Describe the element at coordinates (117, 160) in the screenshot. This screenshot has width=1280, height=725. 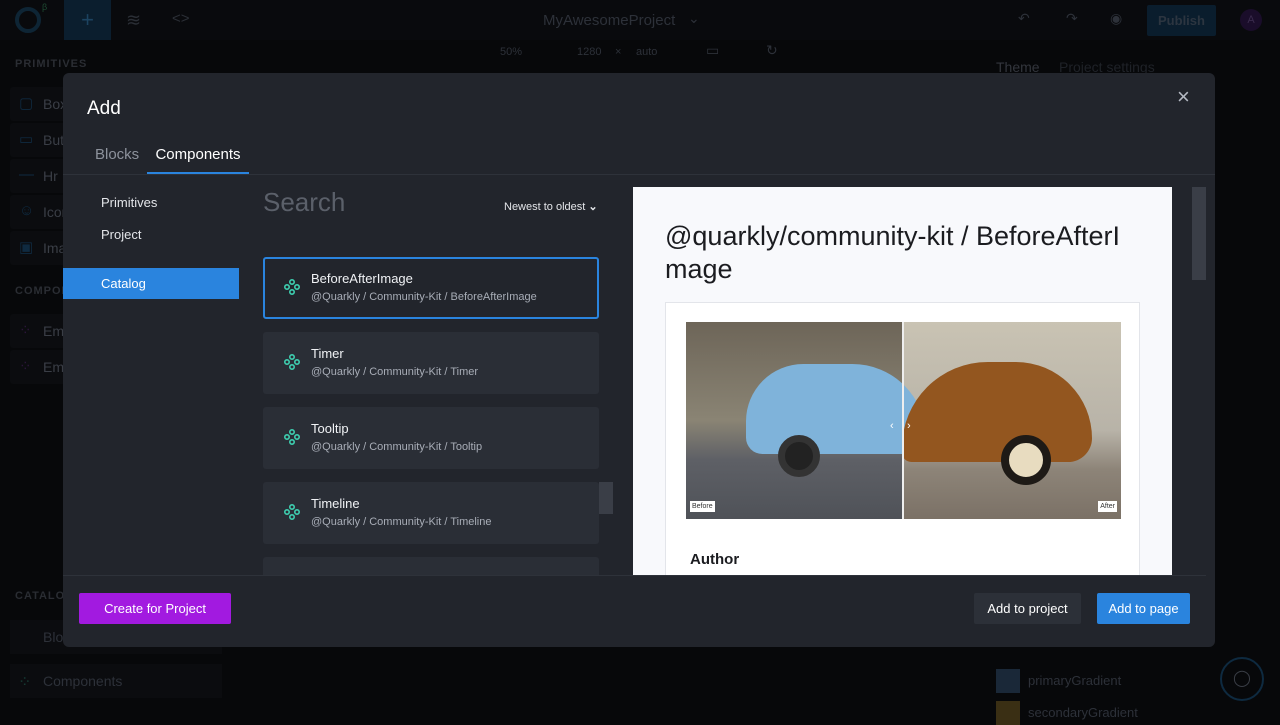
I see `tab-blocks: Blocks` at that location.